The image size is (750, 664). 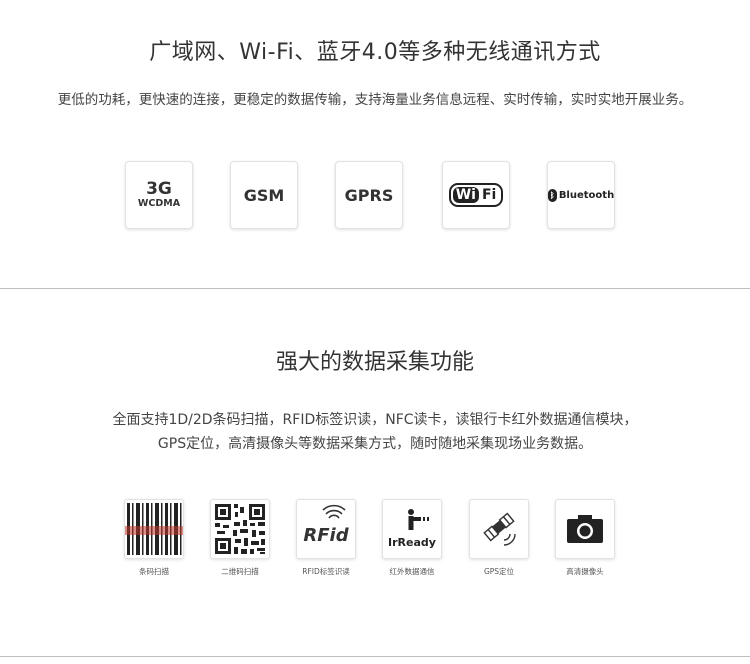 I want to click on bluetooth-icon: ᛒ, so click(x=552, y=195).